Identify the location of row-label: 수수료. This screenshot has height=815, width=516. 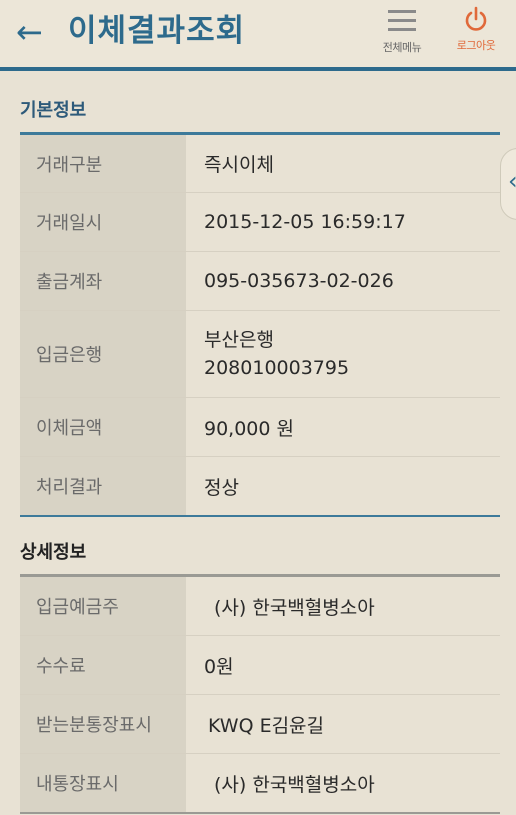
(103, 665).